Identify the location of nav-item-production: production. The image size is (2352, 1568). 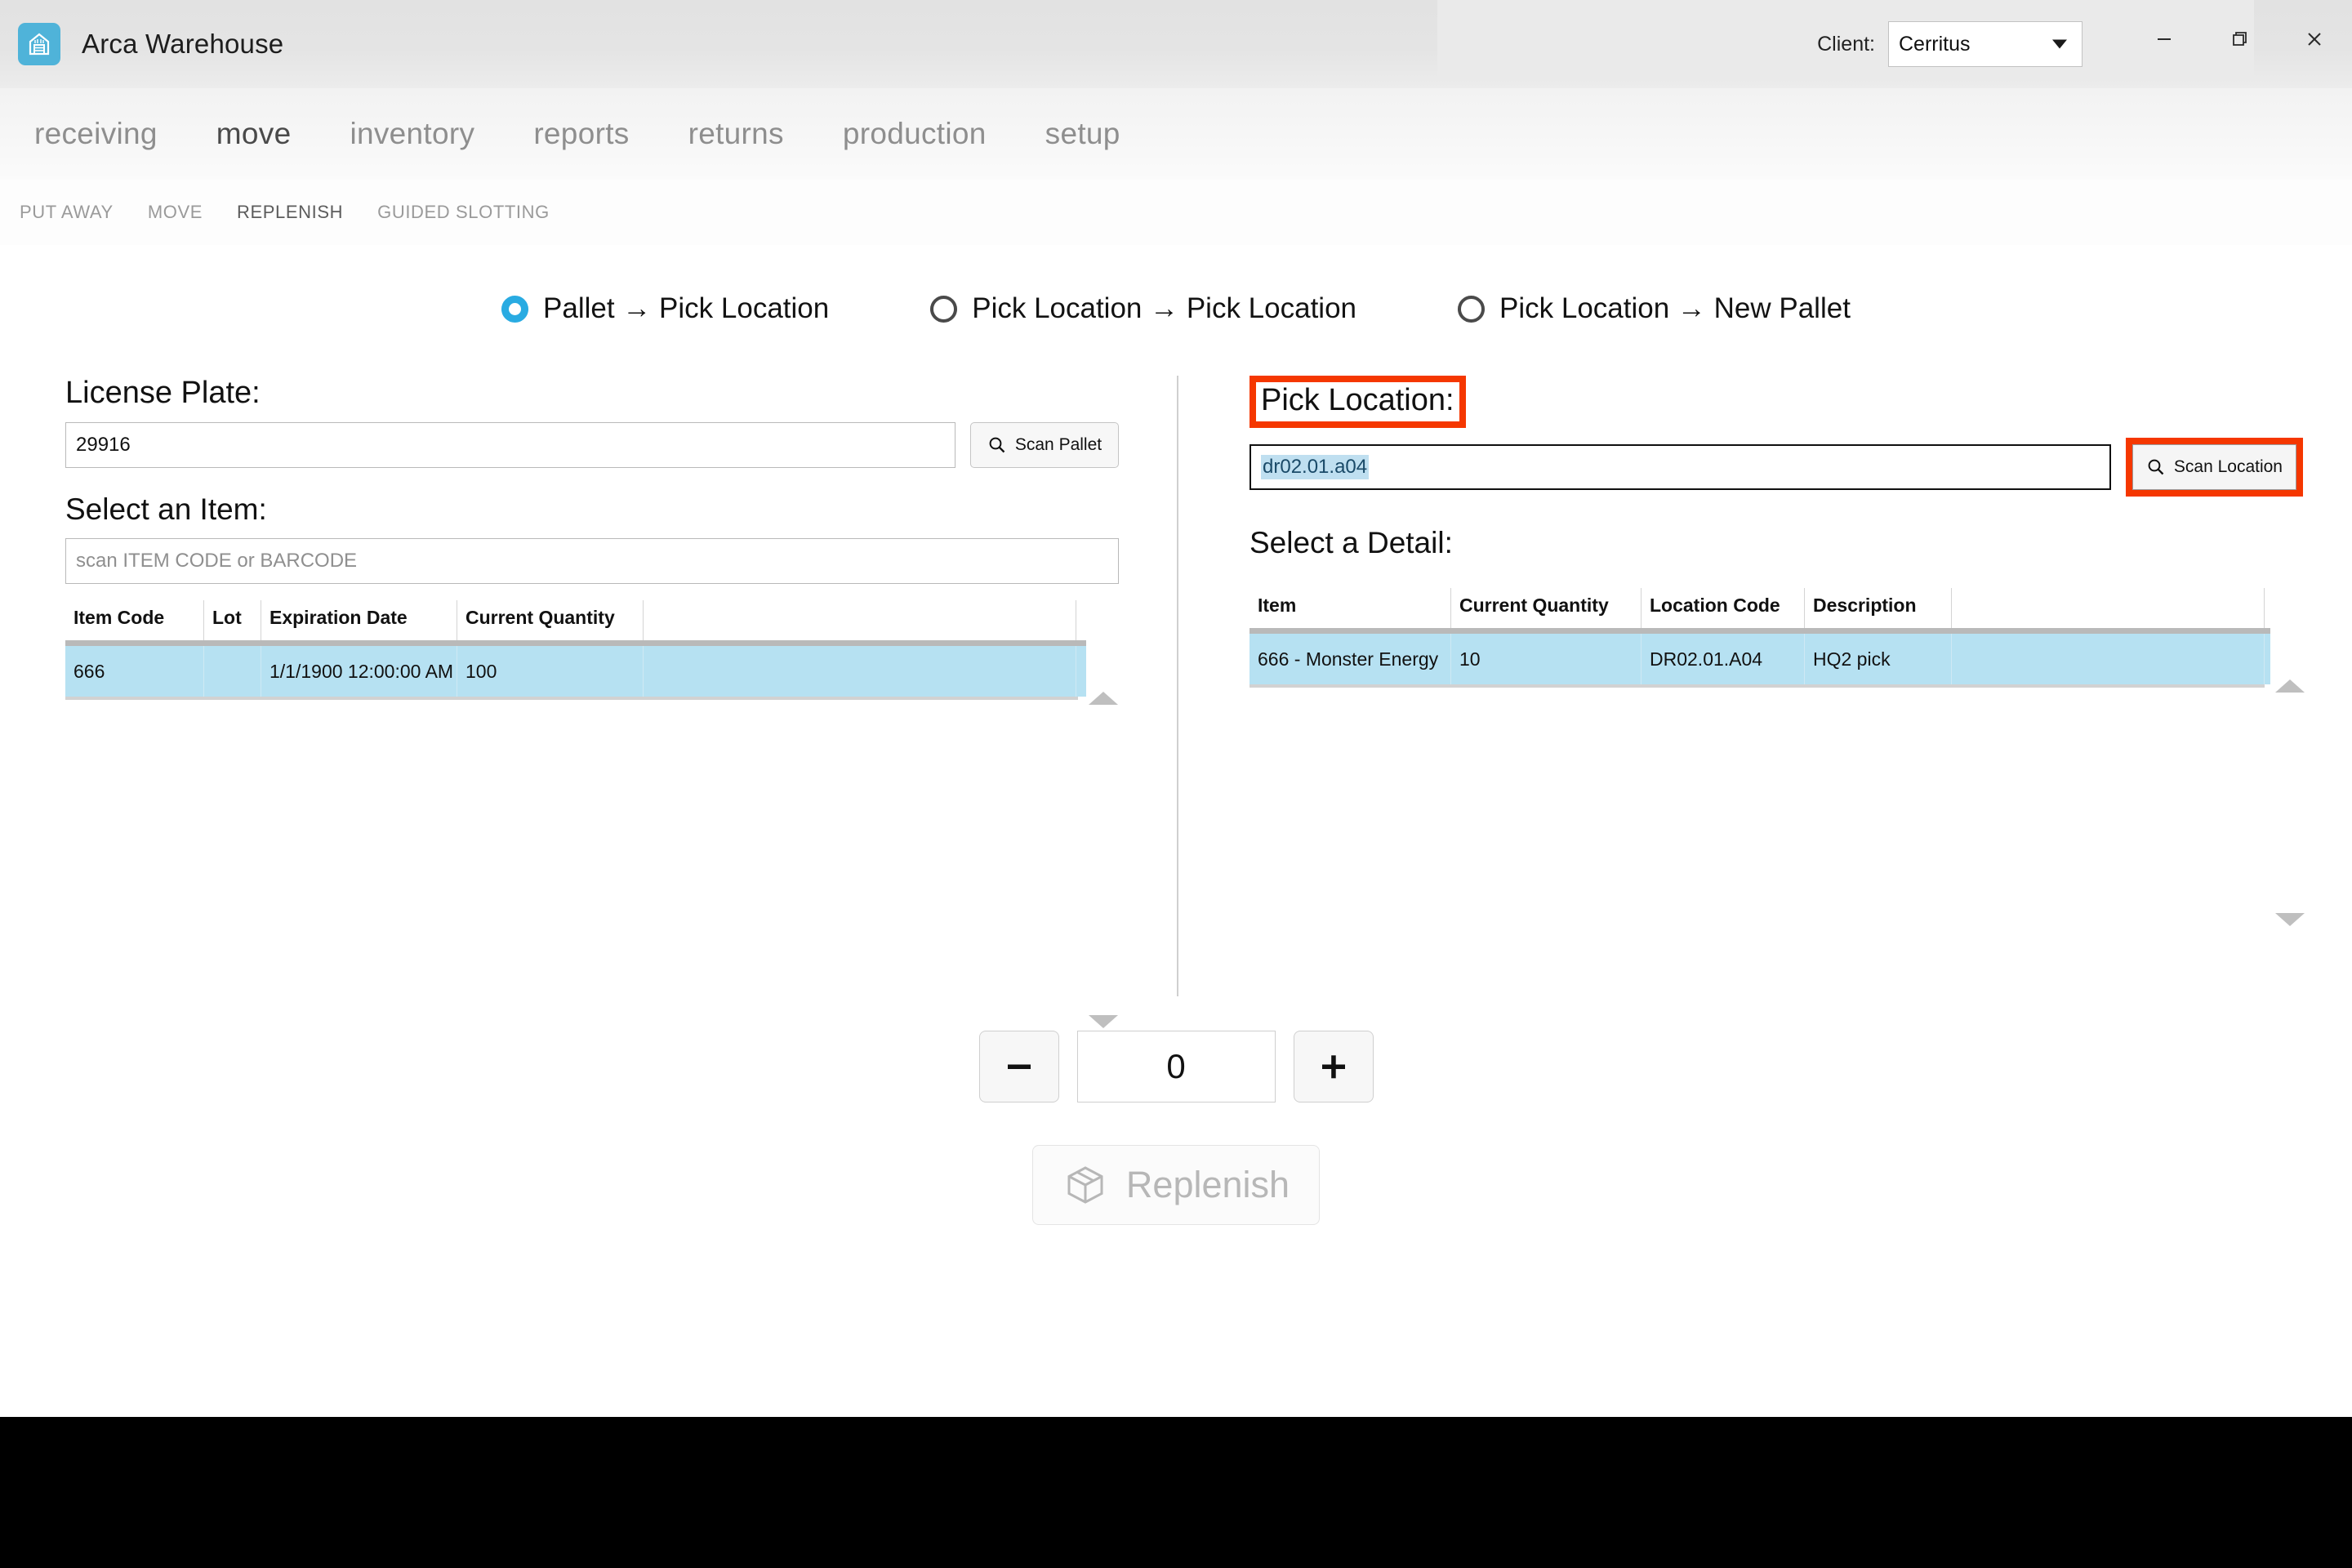
(915, 134).